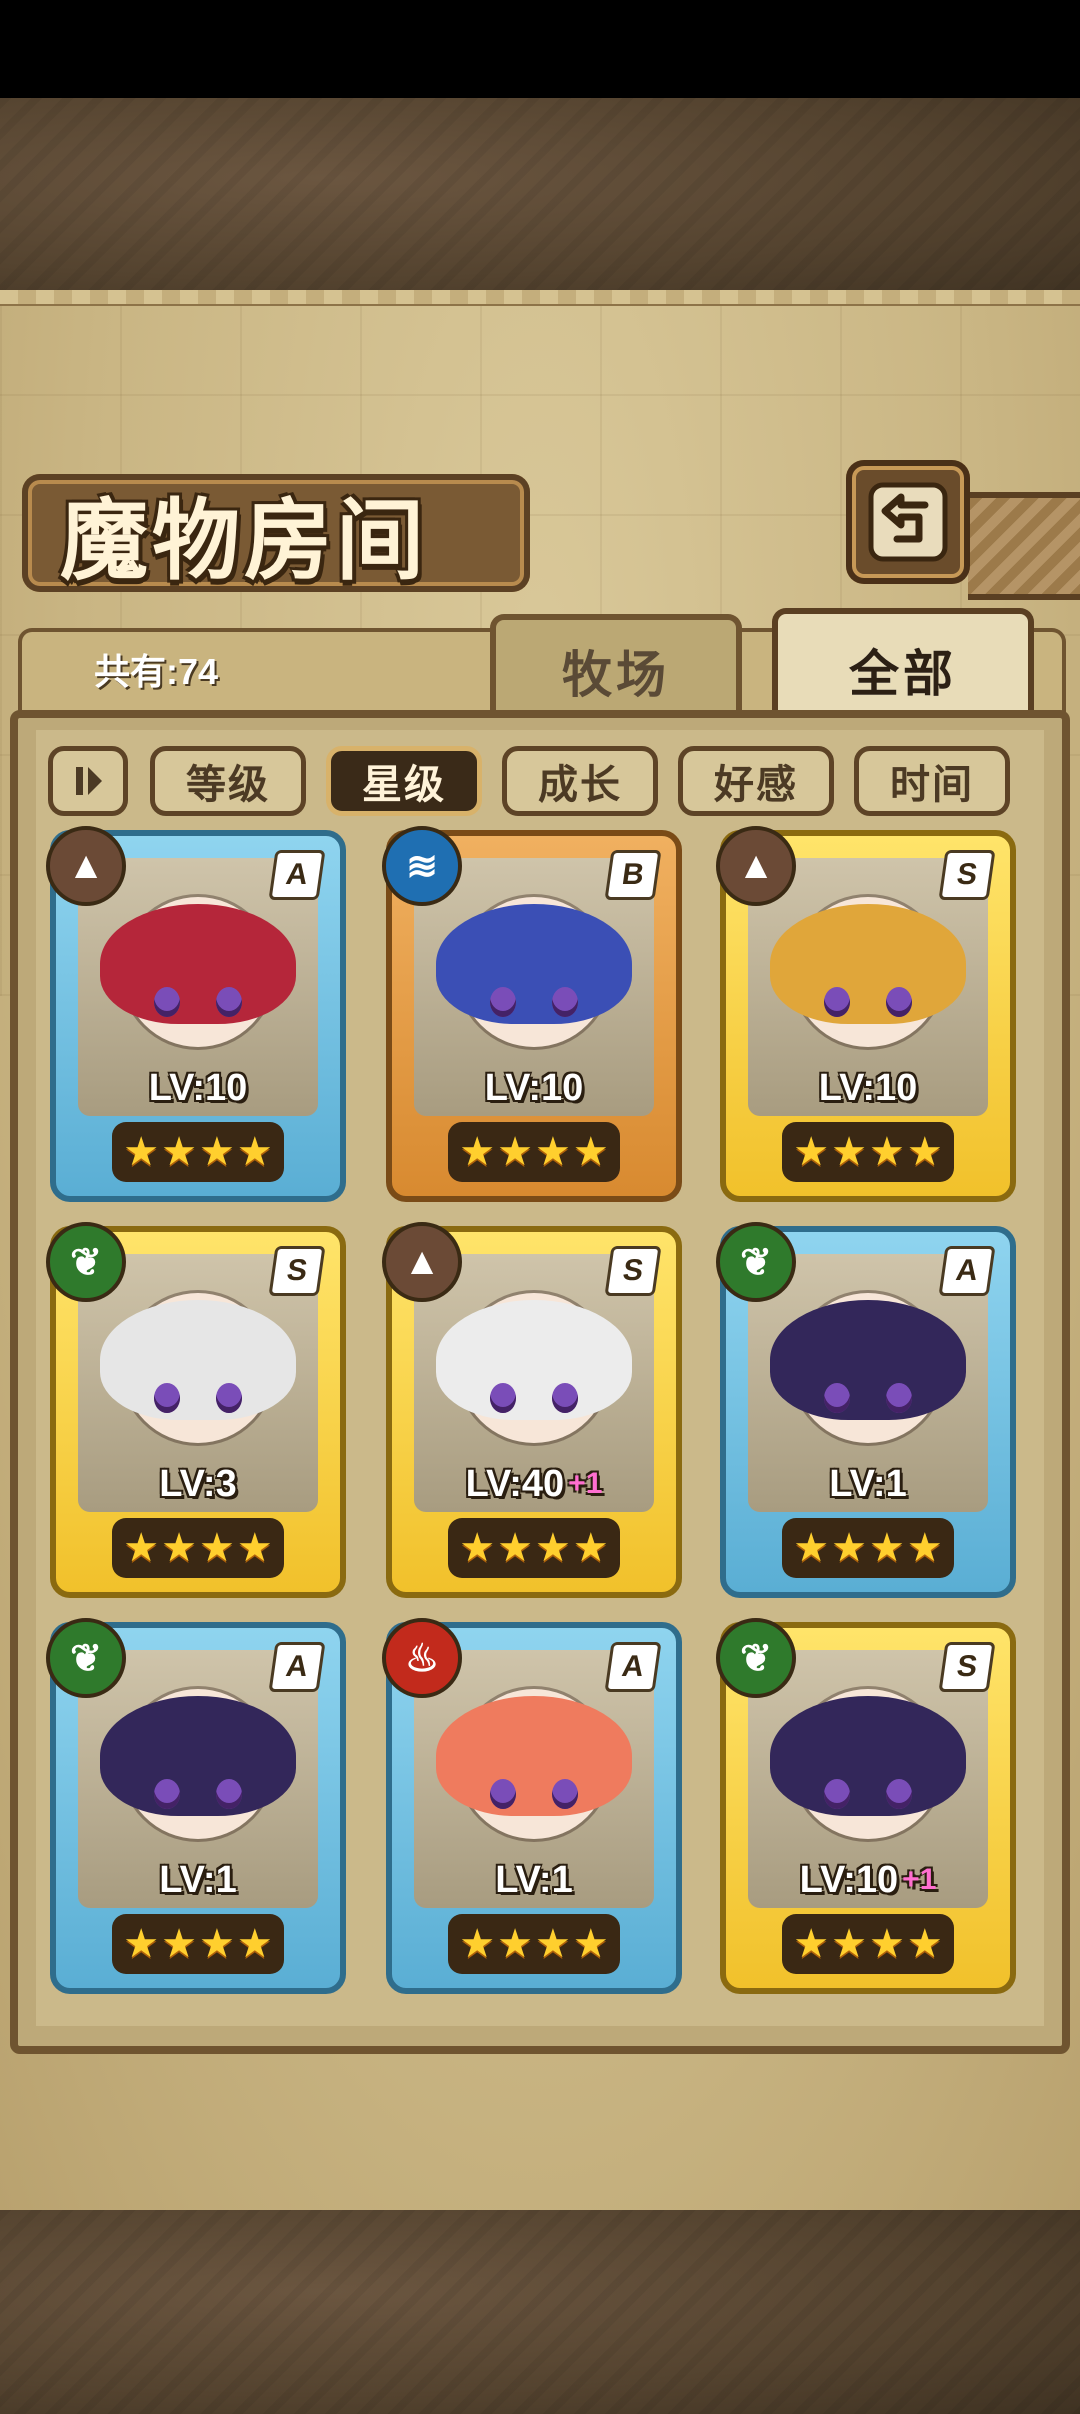  Describe the element at coordinates (756, 781) in the screenshot. I see `sort-affection-button: 好感` at that location.